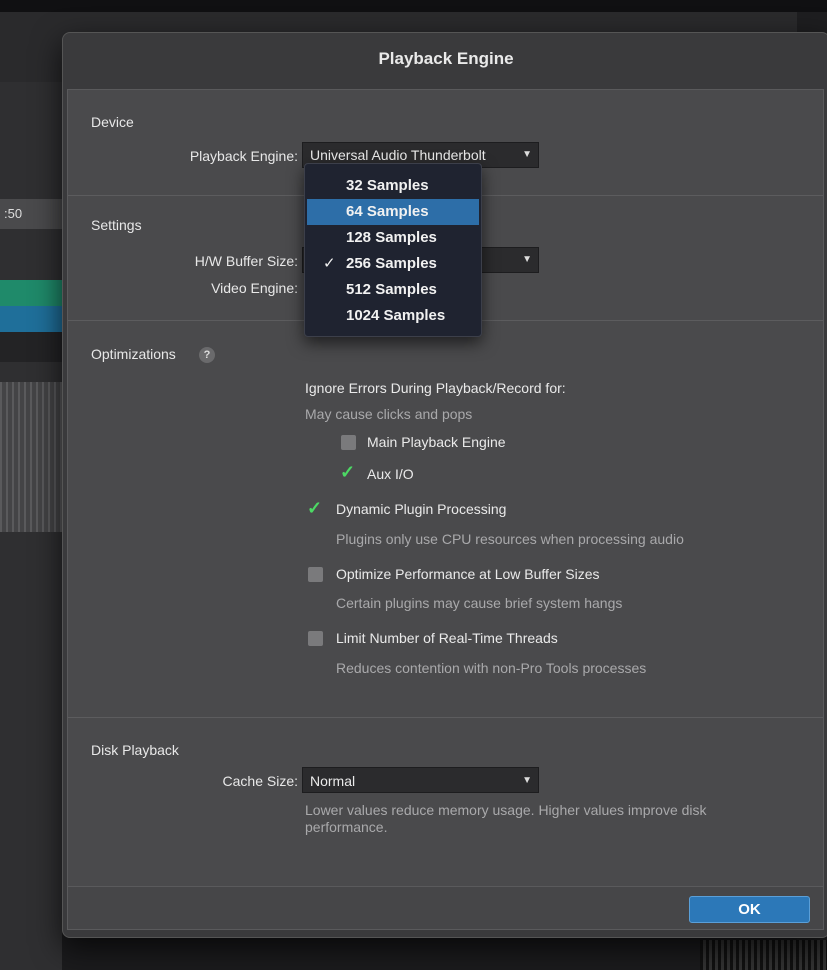  What do you see at coordinates (420, 780) in the screenshot?
I see `cache-size-dropdown: Normal ▼` at bounding box center [420, 780].